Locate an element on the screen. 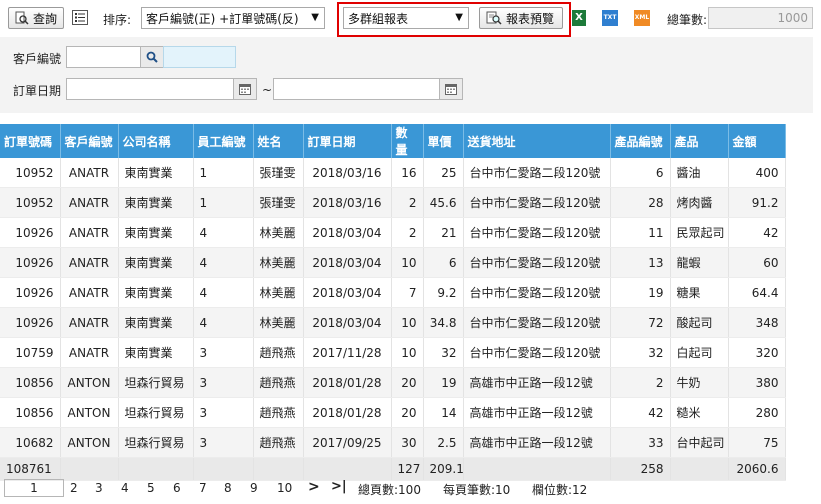 This screenshot has width=821, height=504. search-icon is located at coordinates (152, 57).